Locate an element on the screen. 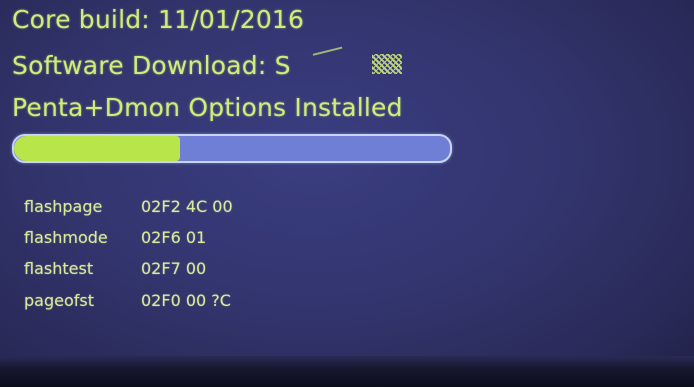 The width and height of the screenshot is (694, 387). glitch-artifact is located at coordinates (329, 57).